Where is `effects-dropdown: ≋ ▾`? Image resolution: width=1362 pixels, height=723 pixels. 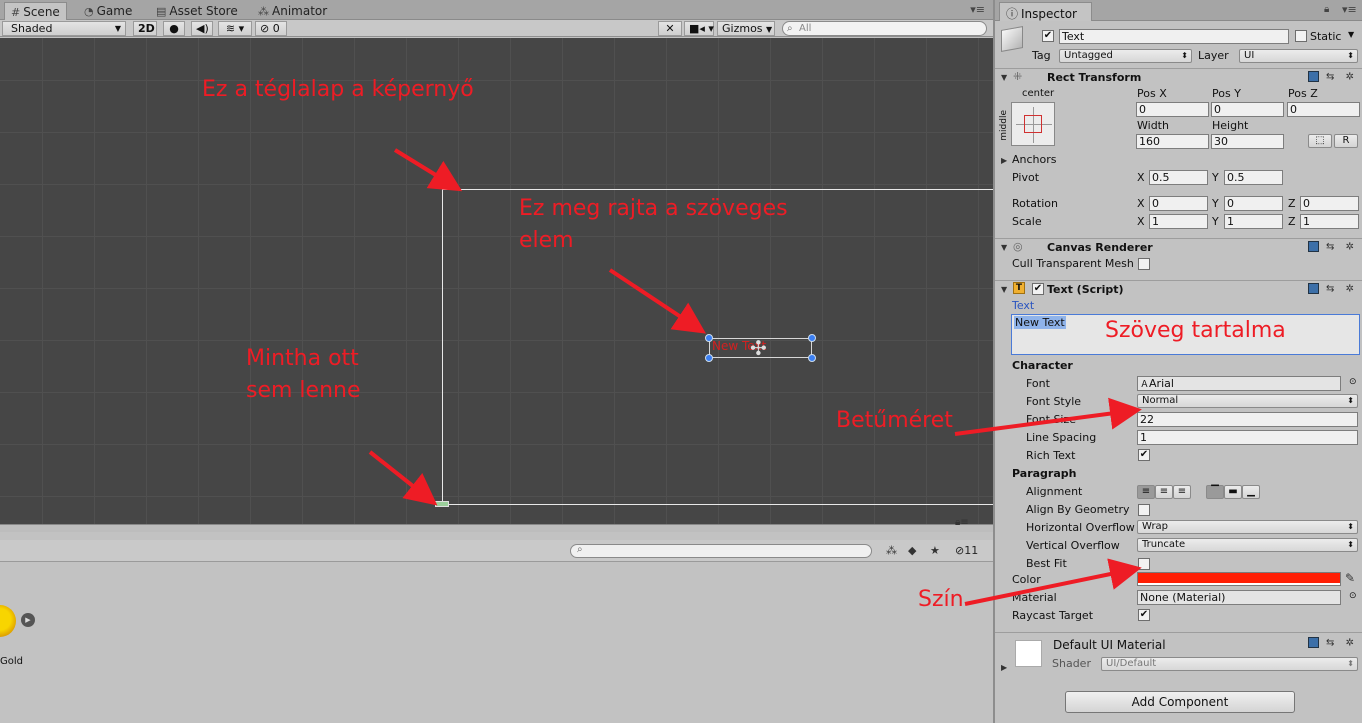
effects-dropdown: ≋ ▾ is located at coordinates (235, 28).